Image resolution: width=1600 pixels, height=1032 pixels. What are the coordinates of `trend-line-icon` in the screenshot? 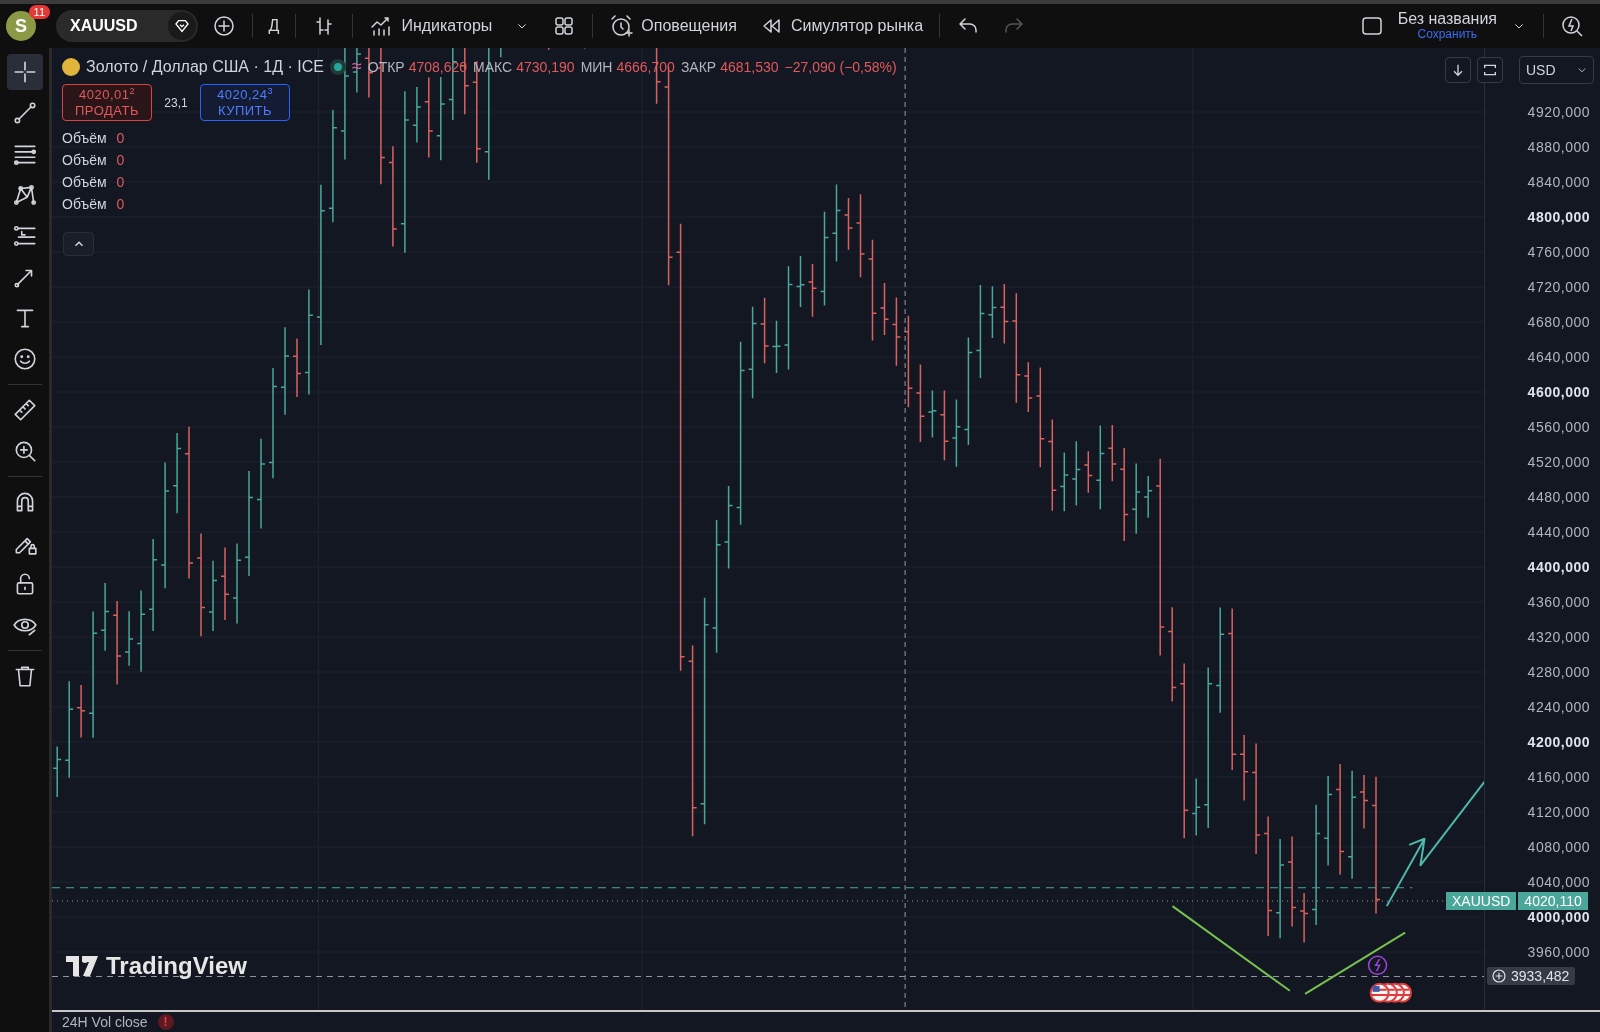 It's located at (24, 113).